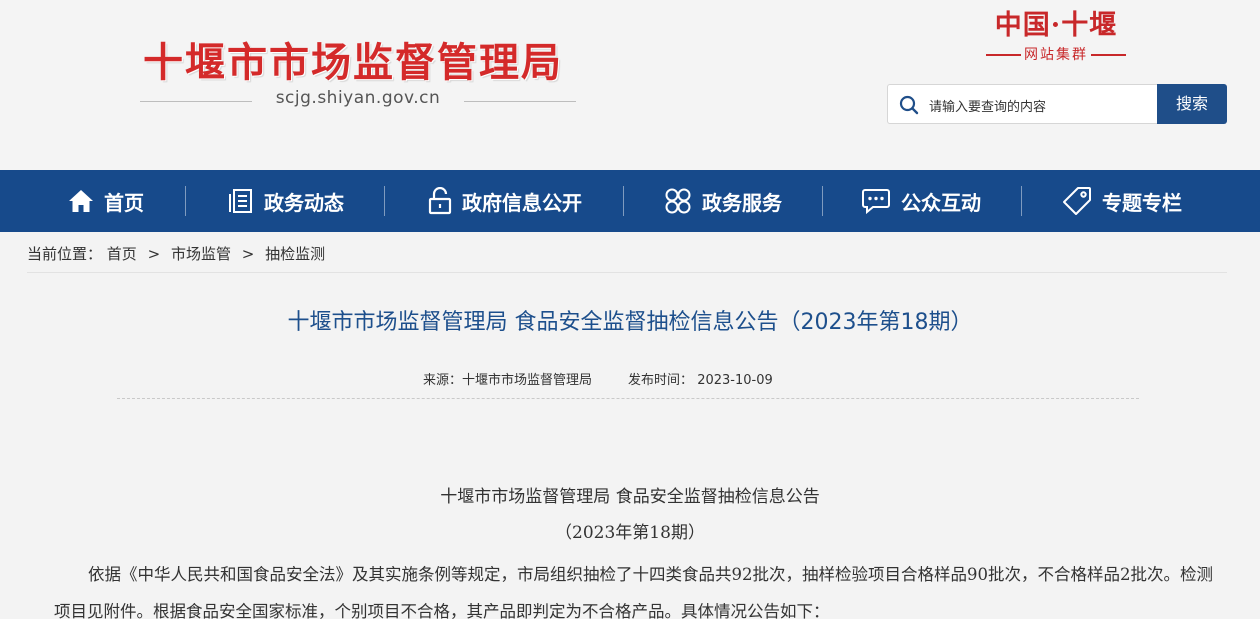  Describe the element at coordinates (876, 201) in the screenshot. I see `chat-icon` at that location.